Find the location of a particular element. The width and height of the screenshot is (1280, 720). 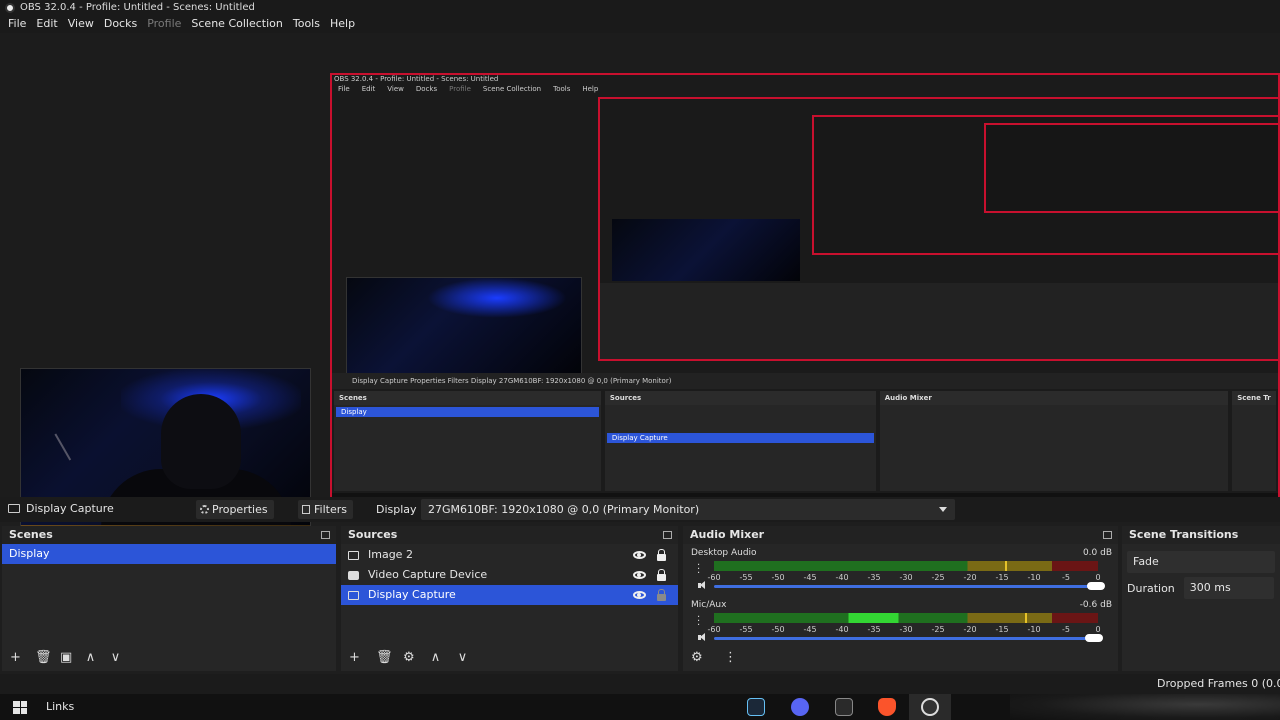

camera-icon is located at coordinates (353, 575).